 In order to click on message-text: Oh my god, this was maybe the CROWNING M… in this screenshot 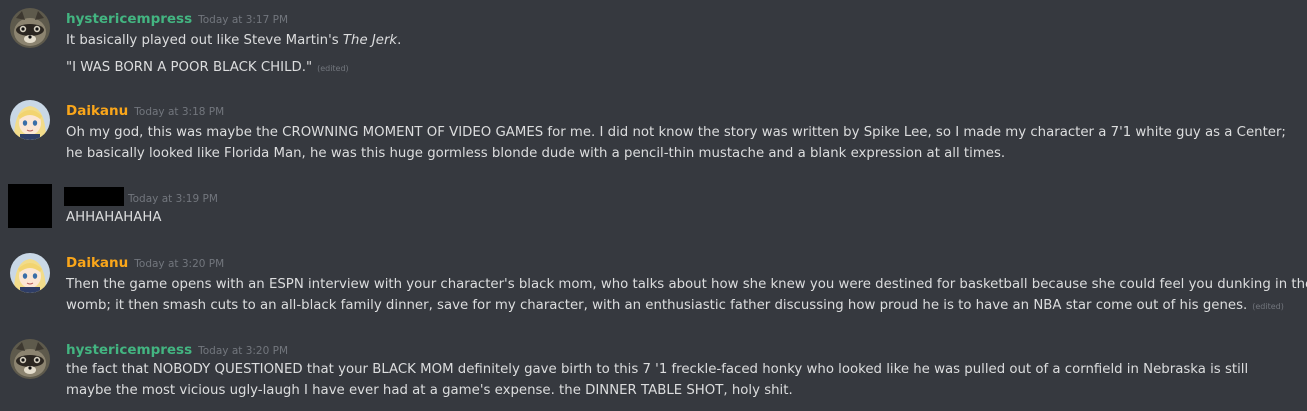, I will do `click(676, 132)`.